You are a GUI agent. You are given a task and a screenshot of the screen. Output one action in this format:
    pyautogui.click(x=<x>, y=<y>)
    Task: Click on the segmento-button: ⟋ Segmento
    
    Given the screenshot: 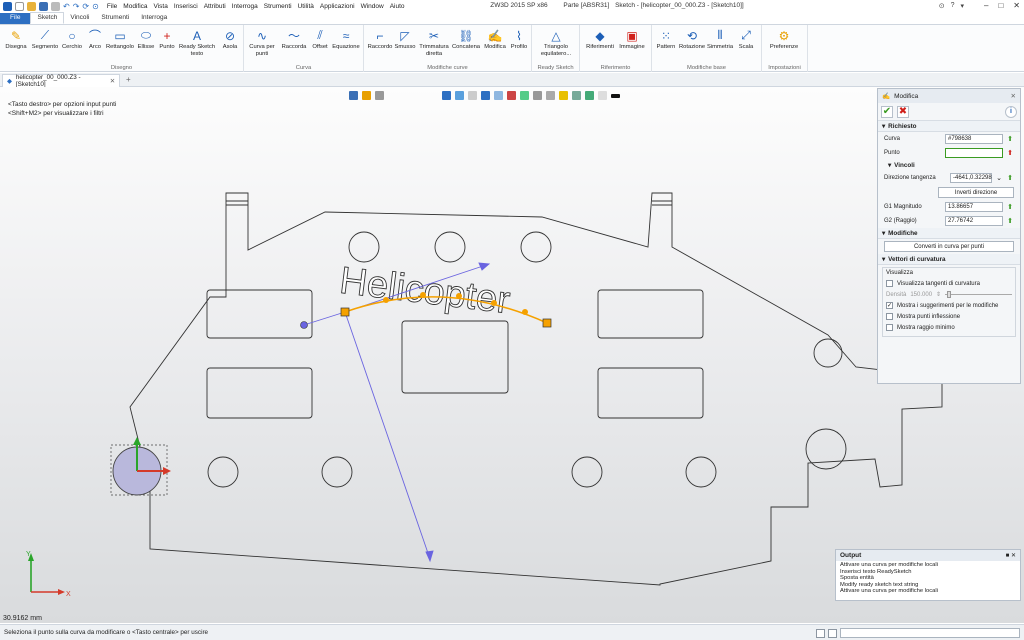 What is the action you would take?
    pyautogui.click(x=45, y=39)
    